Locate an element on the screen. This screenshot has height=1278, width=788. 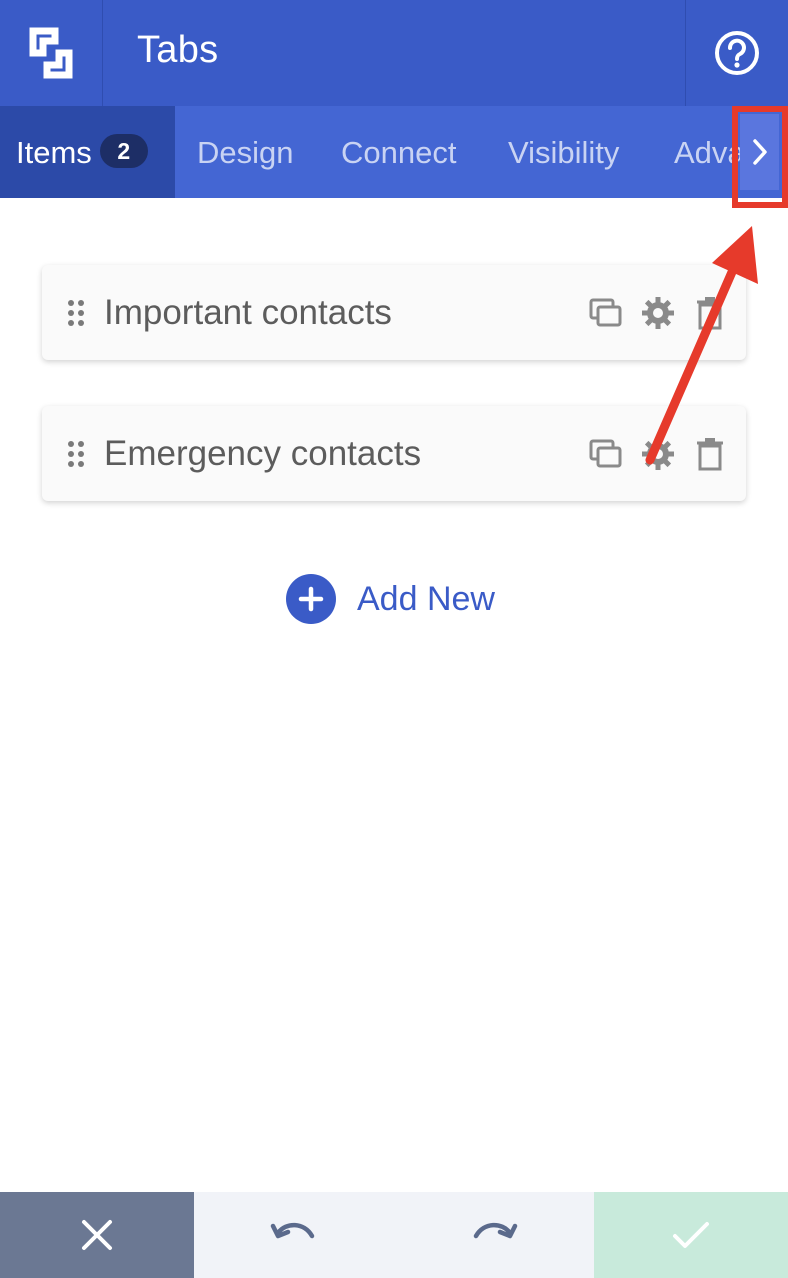
help-button is located at coordinates (736, 53).